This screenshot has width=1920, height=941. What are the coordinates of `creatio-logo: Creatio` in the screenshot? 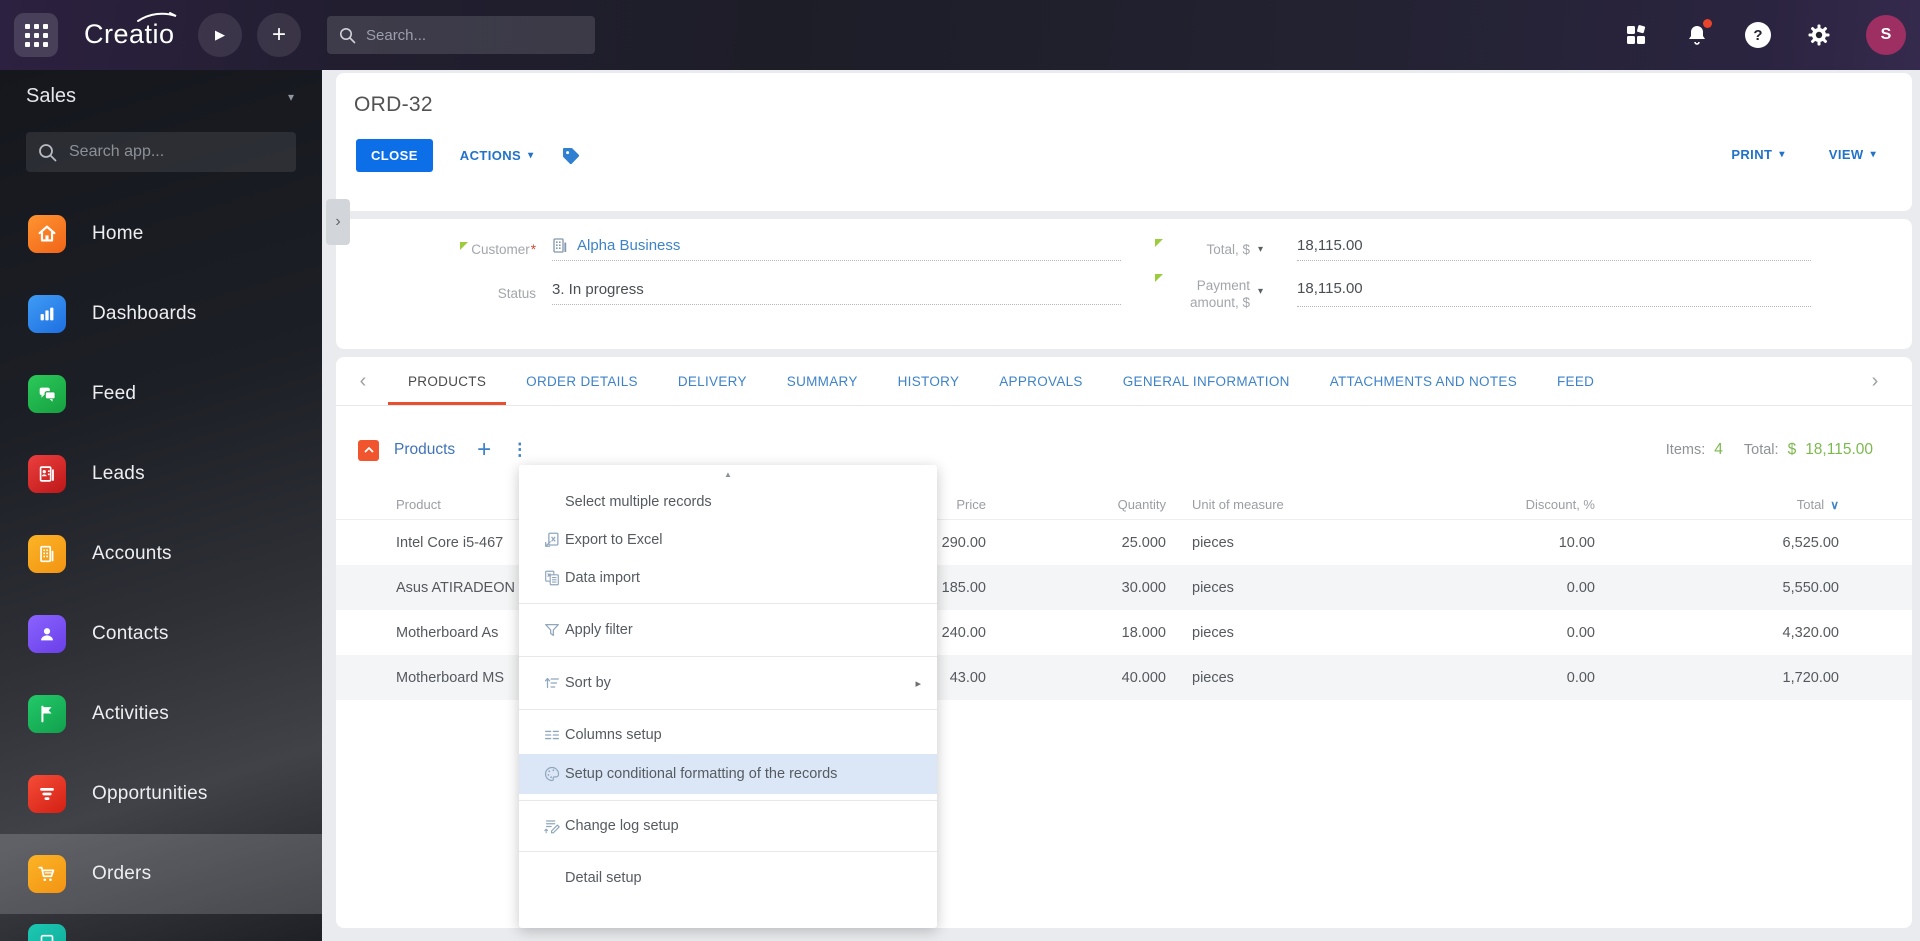 It's located at (129, 34).